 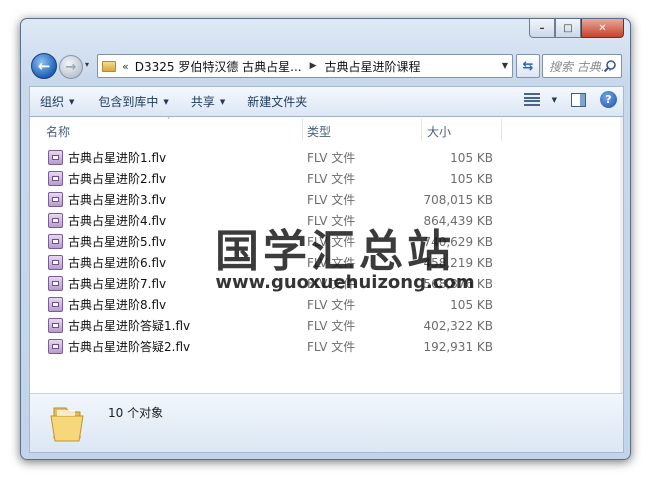 What do you see at coordinates (531, 99) in the screenshot?
I see `details-view-icon` at bounding box center [531, 99].